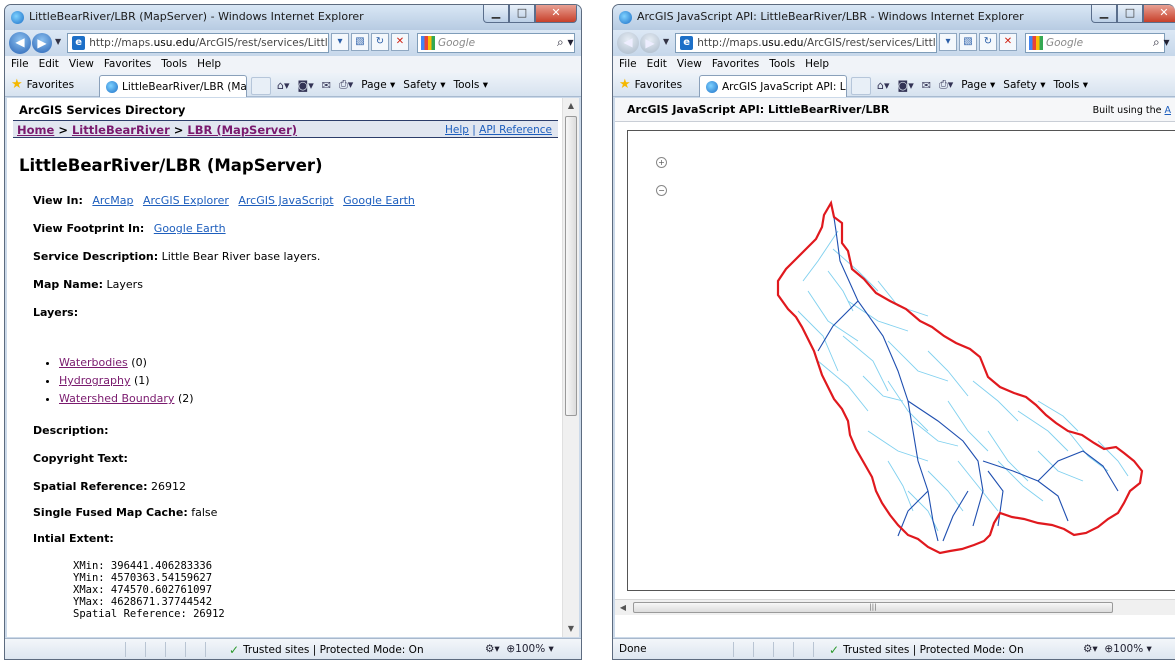 The image size is (1175, 660). Describe the element at coordinates (457, 130) in the screenshot. I see `help-link: Help` at that location.